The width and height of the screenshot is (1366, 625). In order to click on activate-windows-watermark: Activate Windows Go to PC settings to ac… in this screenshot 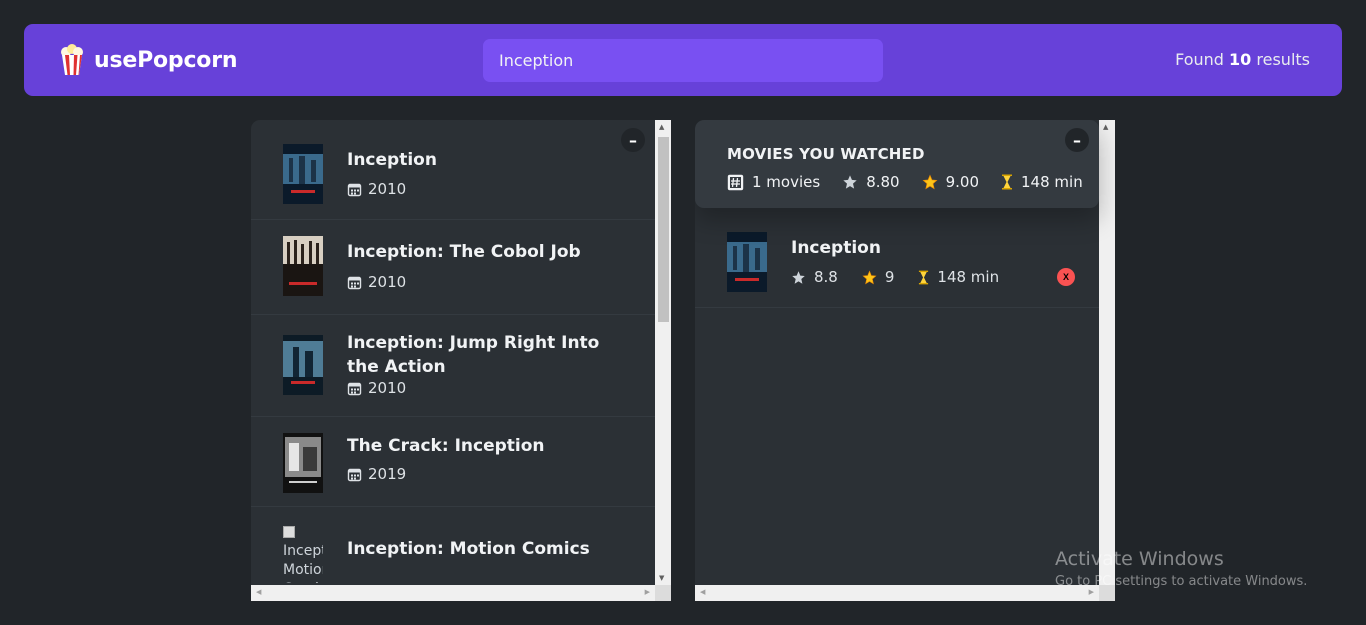, I will do `click(1181, 568)`.